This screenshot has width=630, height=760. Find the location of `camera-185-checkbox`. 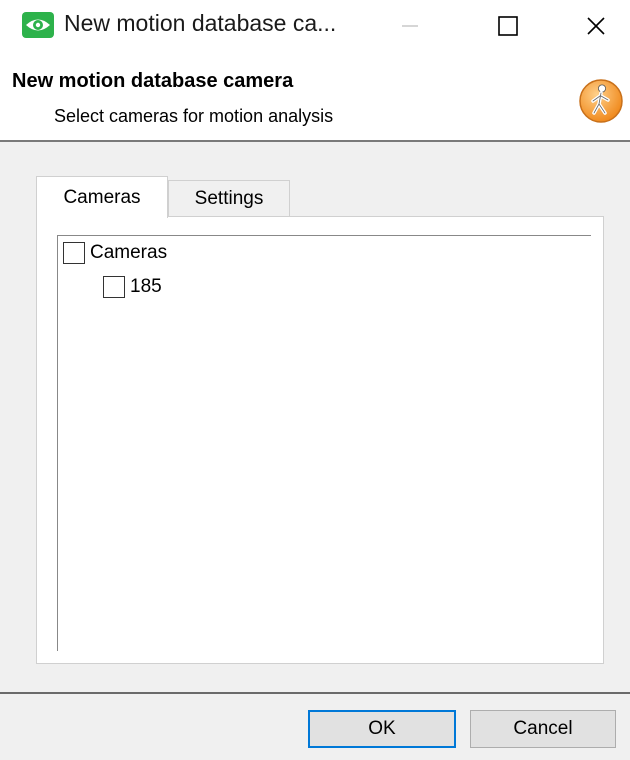

camera-185-checkbox is located at coordinates (114, 287).